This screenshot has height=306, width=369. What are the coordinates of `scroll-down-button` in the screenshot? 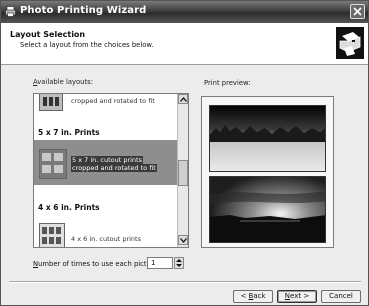 It's located at (183, 240).